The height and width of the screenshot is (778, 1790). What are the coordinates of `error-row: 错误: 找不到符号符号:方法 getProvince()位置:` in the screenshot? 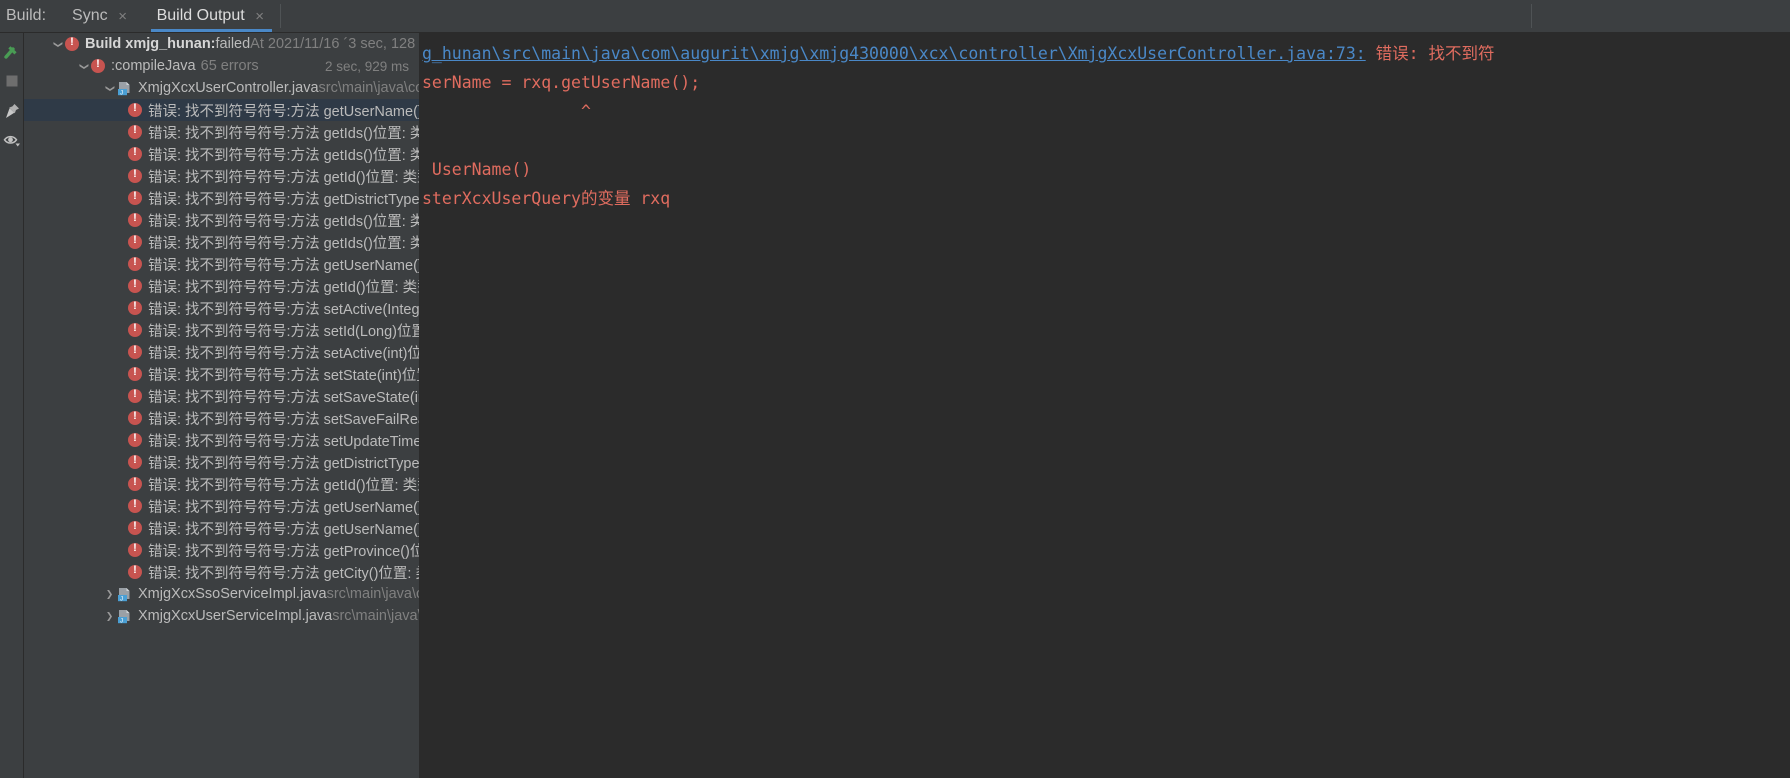 It's located at (221, 550).